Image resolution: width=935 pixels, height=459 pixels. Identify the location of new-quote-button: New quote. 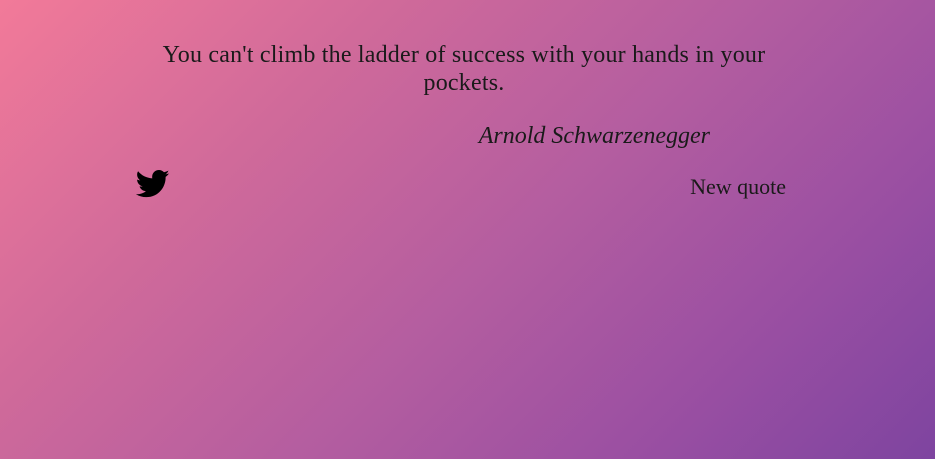
(738, 187).